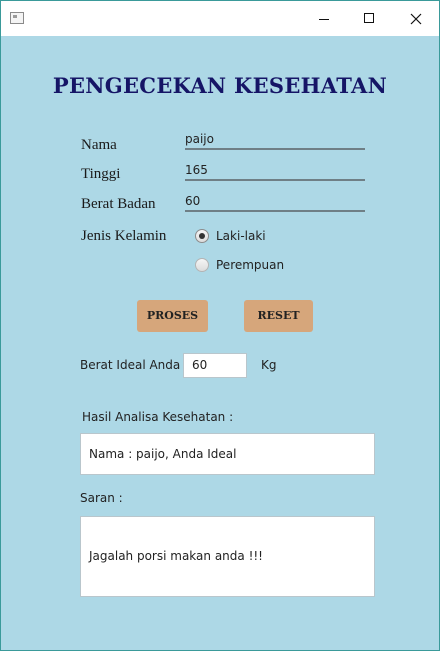  Describe the element at coordinates (324, 18) in the screenshot. I see `minimize-button` at that location.